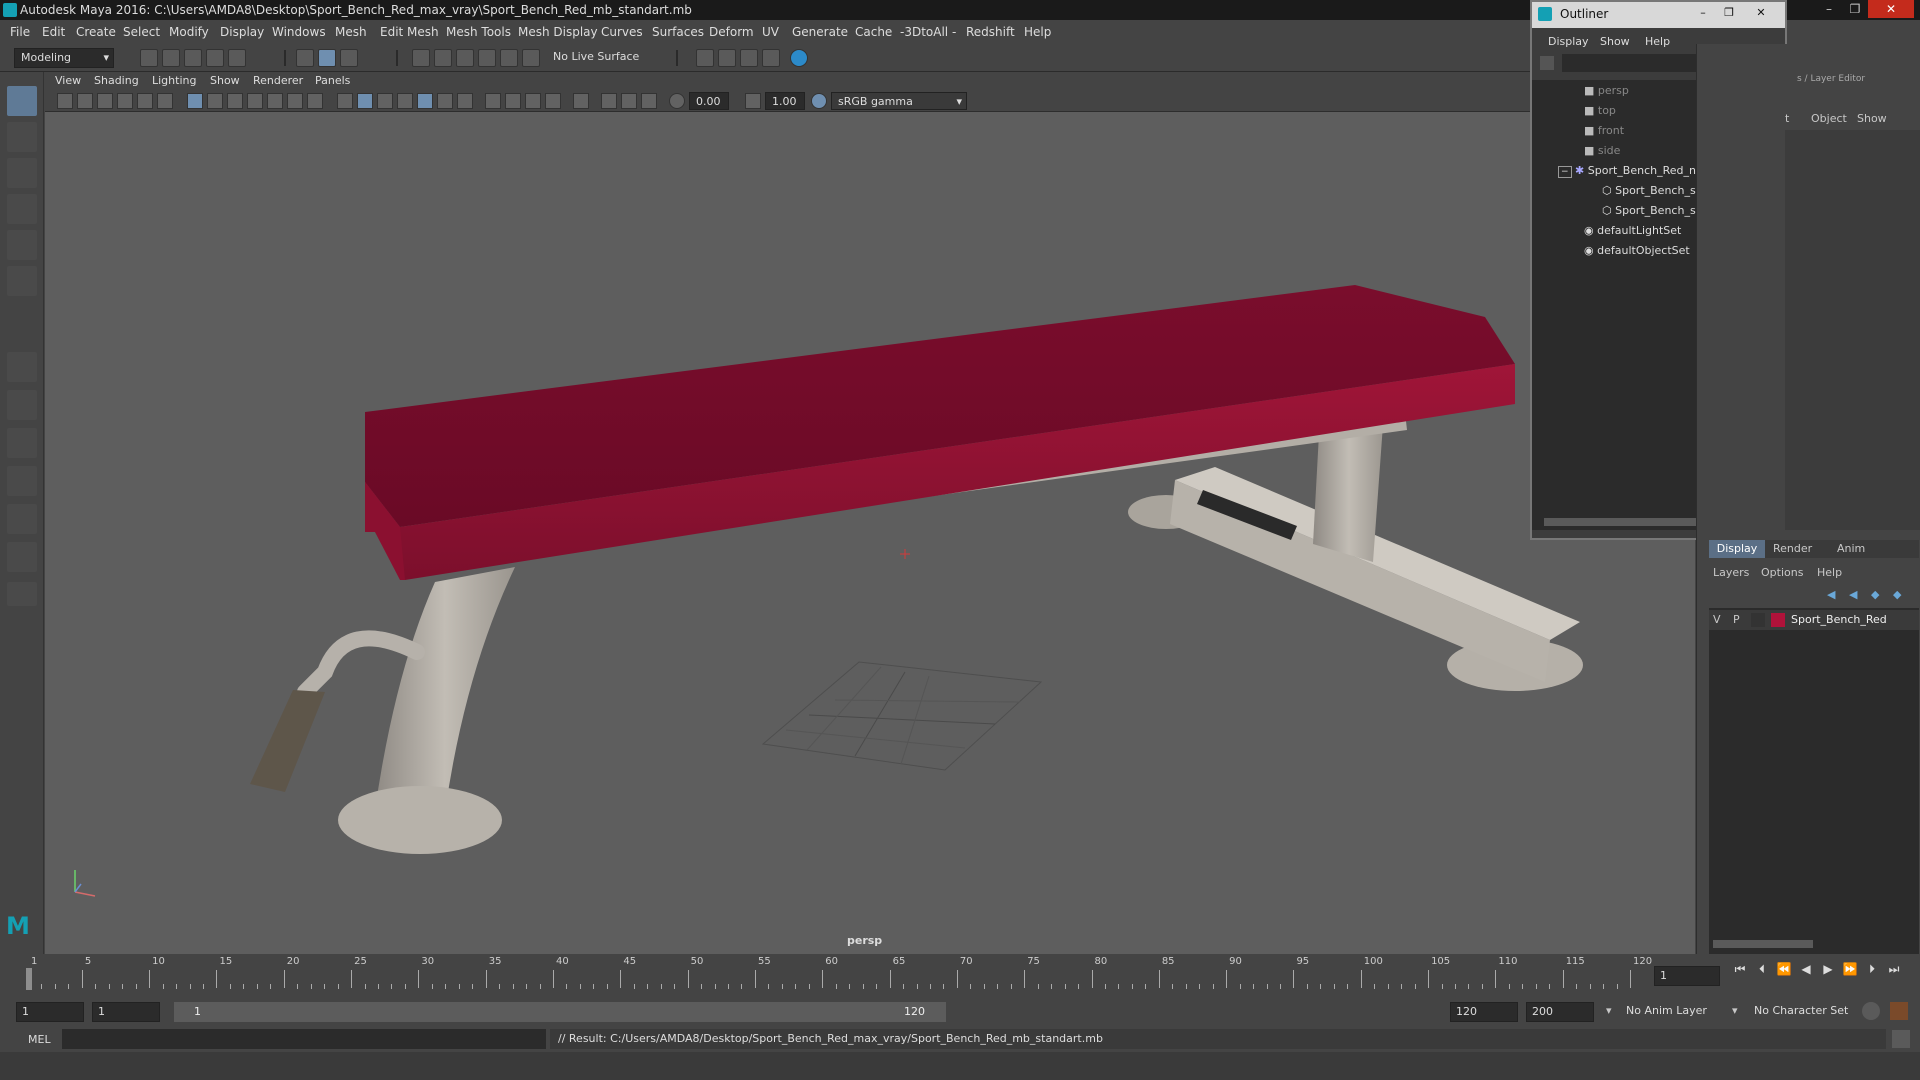  Describe the element at coordinates (242, 32) in the screenshot. I see `menu-display: Display` at that location.